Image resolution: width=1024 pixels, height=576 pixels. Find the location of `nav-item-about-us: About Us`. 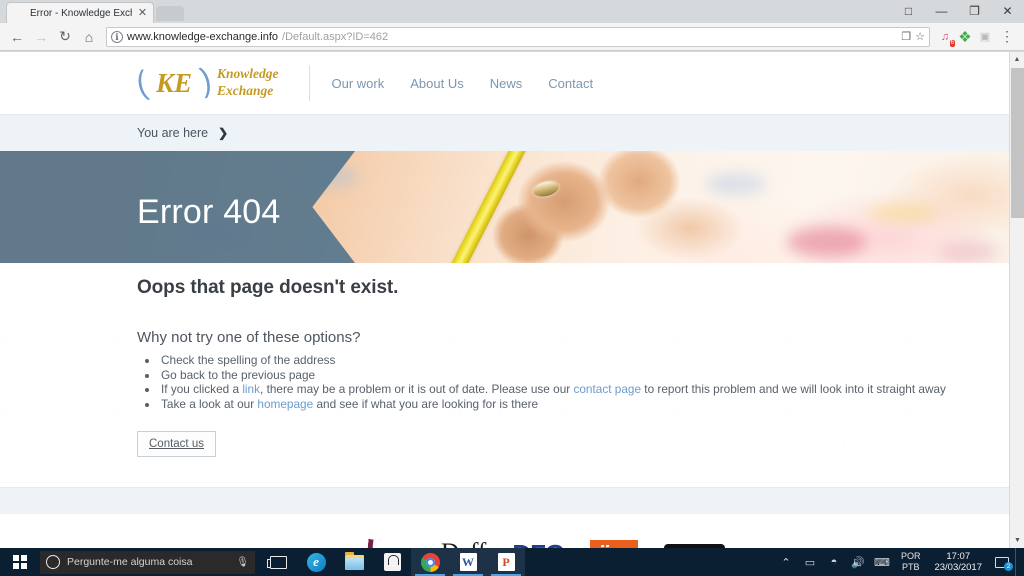

nav-item-about-us: About Us is located at coordinates (436, 83).